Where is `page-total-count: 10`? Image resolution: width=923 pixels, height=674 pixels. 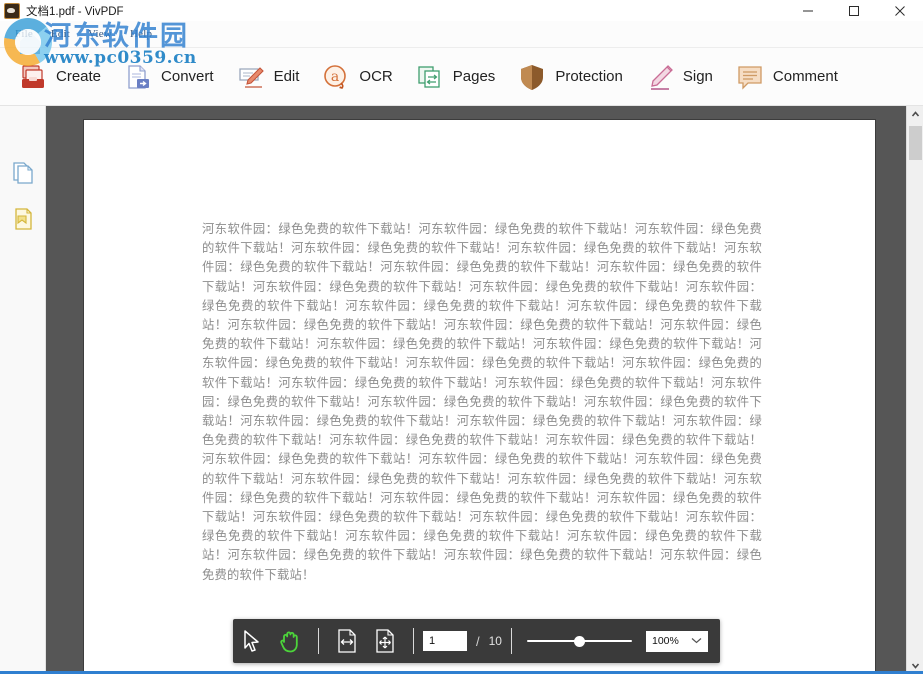 page-total-count: 10 is located at coordinates (495, 641).